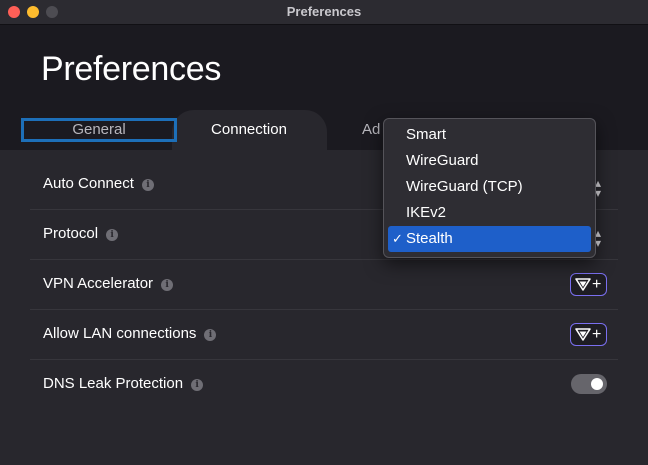 The image size is (648, 465). I want to click on allow-lan-upsell-button: +, so click(588, 334).